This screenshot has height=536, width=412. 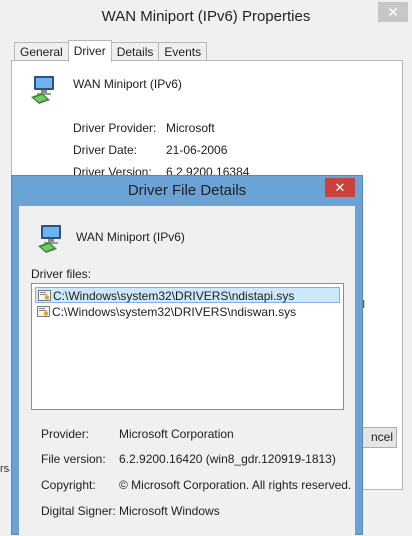 I want to click on driver-files-label: Driver files:, so click(x=61, y=274).